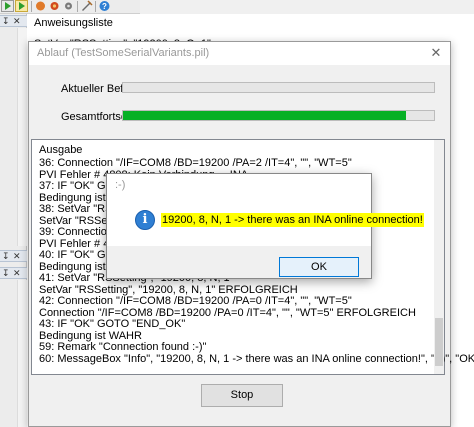 The image size is (474, 427). Describe the element at coordinates (40, 6) in the screenshot. I see `stop-icon` at that location.